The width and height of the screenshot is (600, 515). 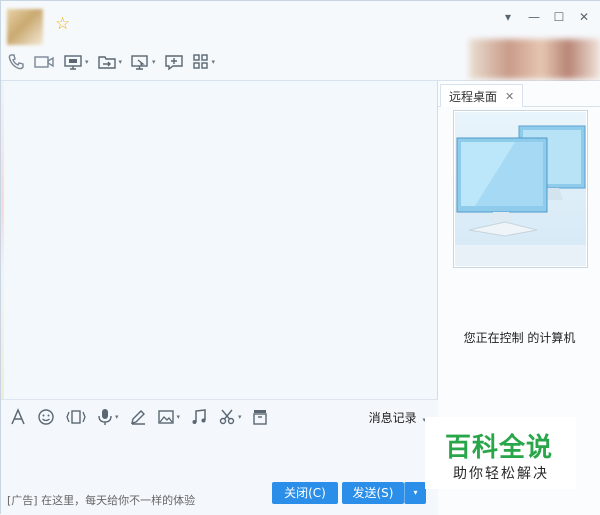 What do you see at coordinates (373, 493) in the screenshot?
I see `send-button: 发送(S)` at bounding box center [373, 493].